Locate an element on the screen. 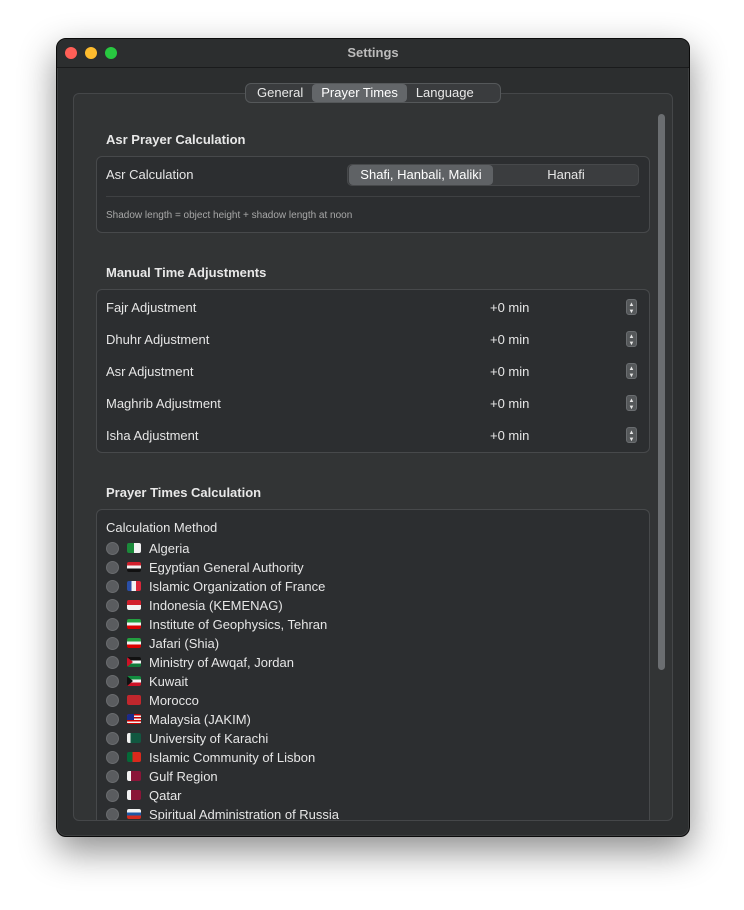 This screenshot has width=744, height=910. flag-dz-icon is located at coordinates (134, 548).